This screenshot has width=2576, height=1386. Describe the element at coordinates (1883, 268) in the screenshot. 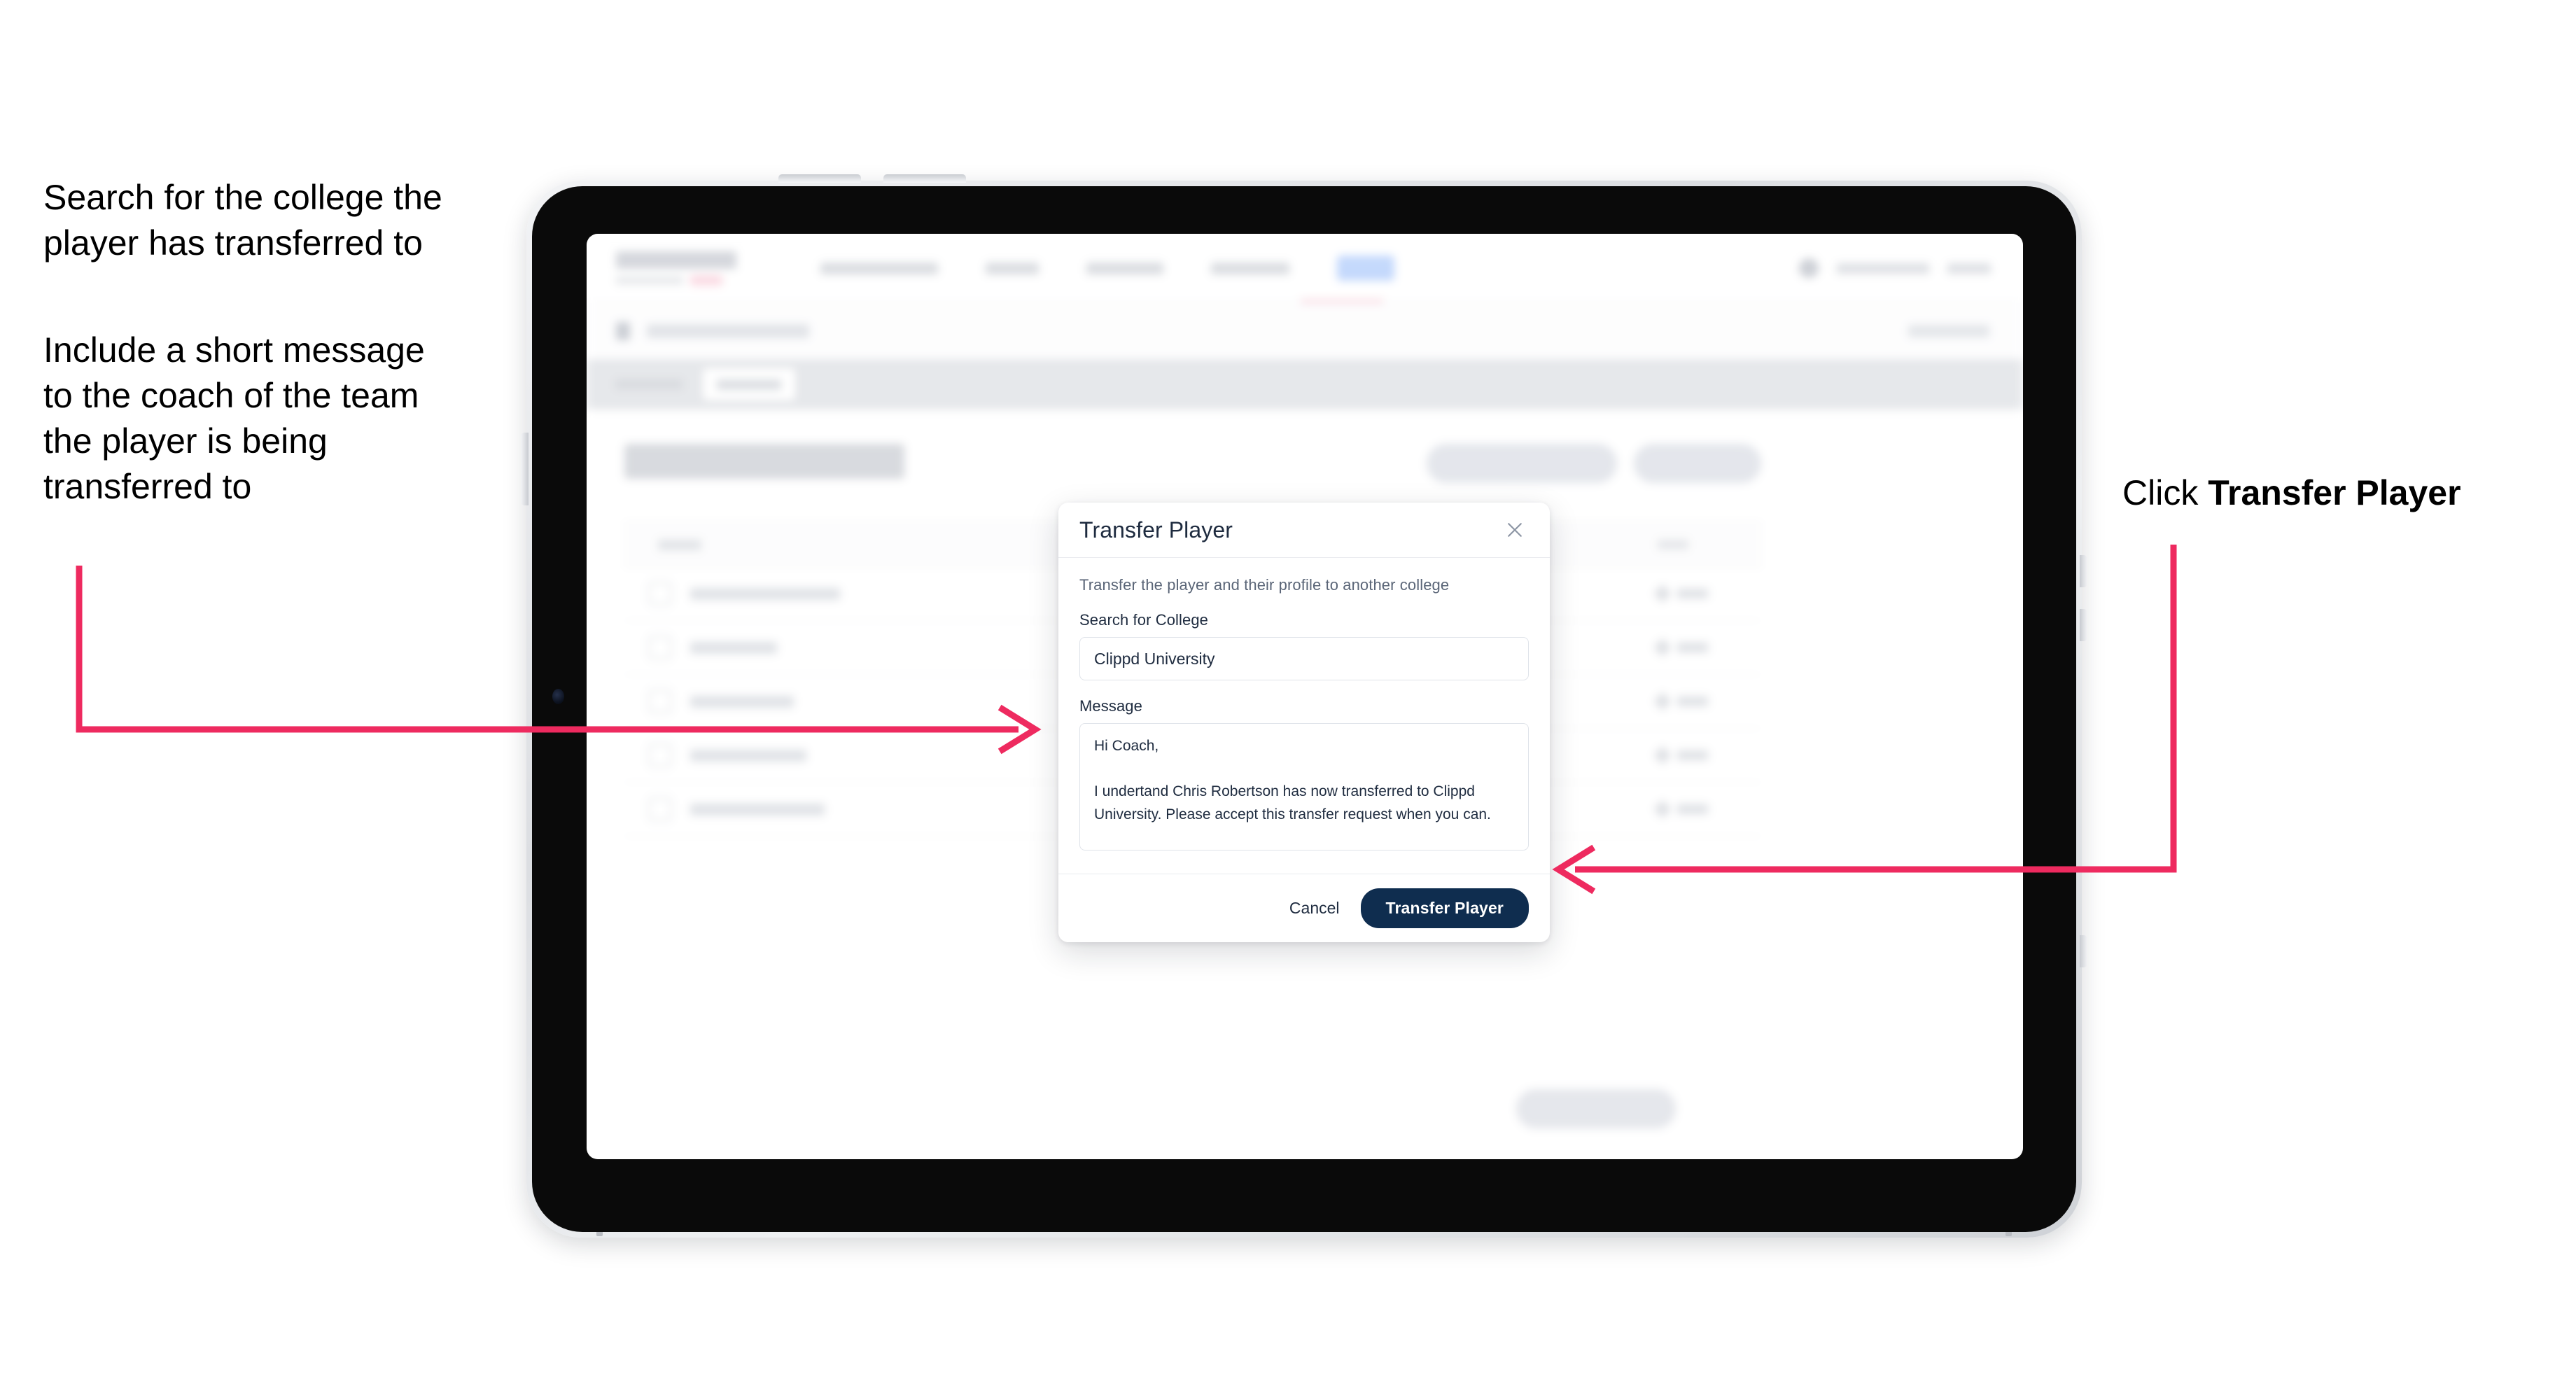

I see `account-email` at that location.